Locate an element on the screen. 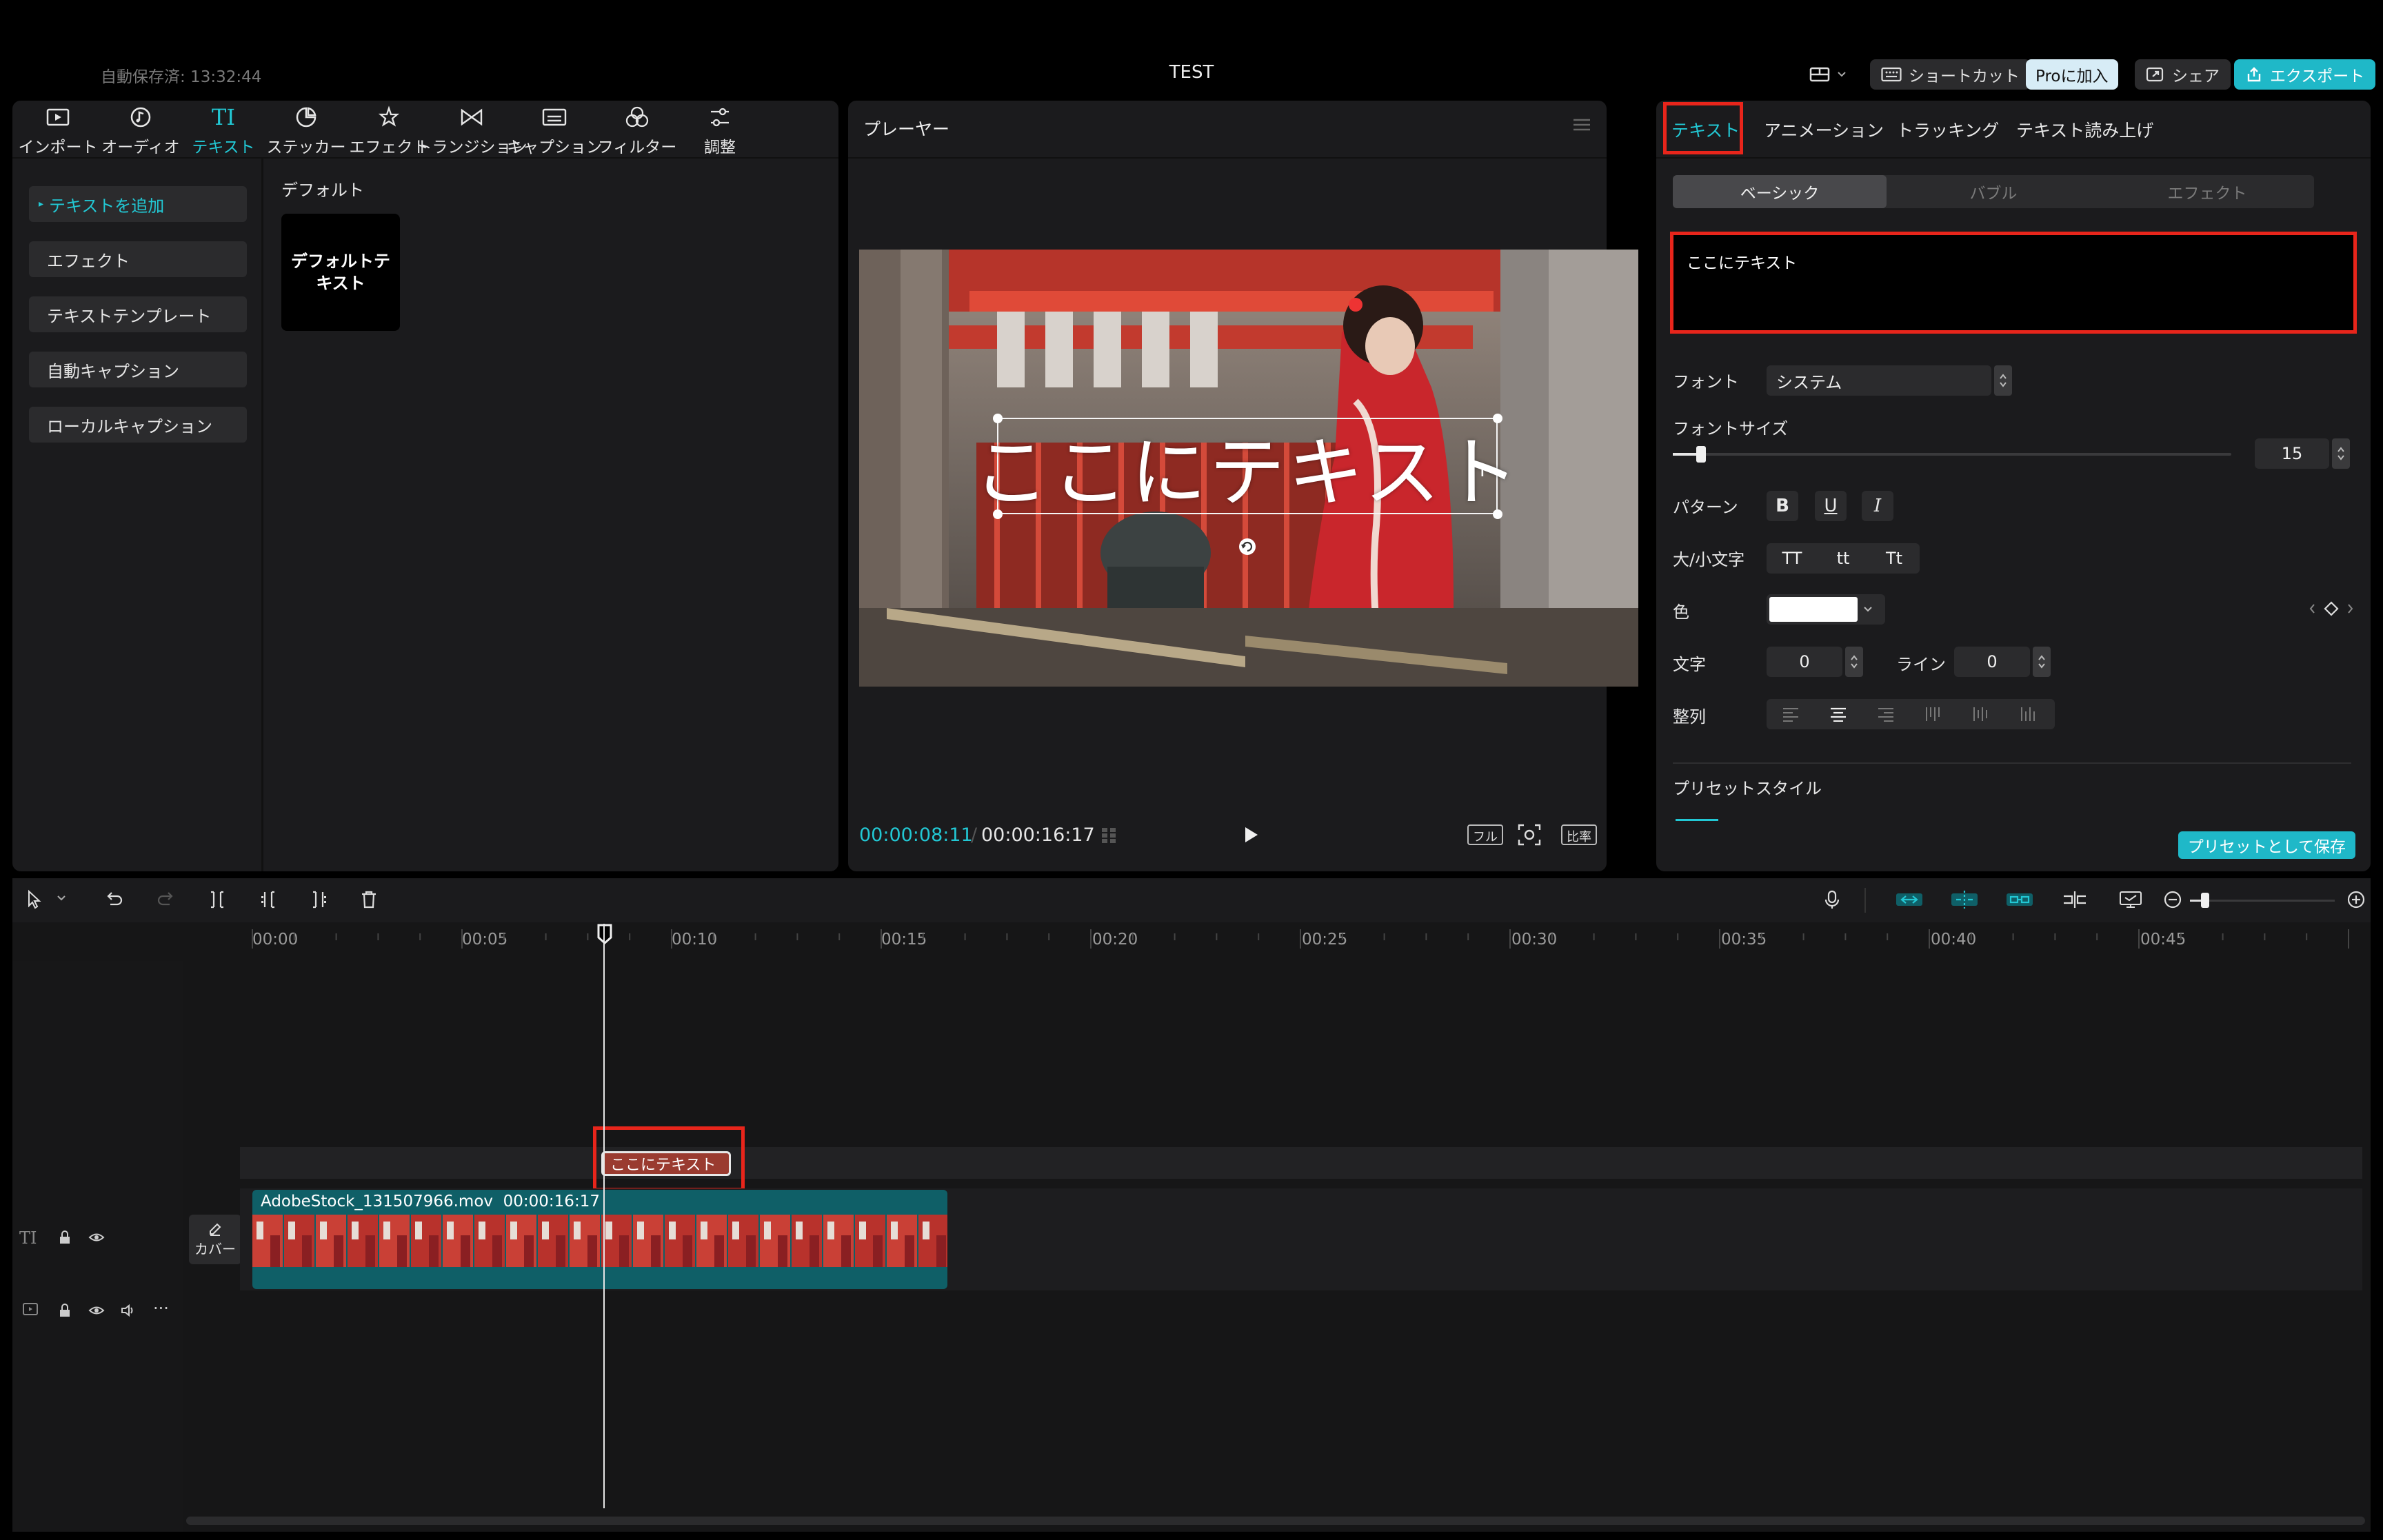  align-left-icon is located at coordinates (1790, 714).